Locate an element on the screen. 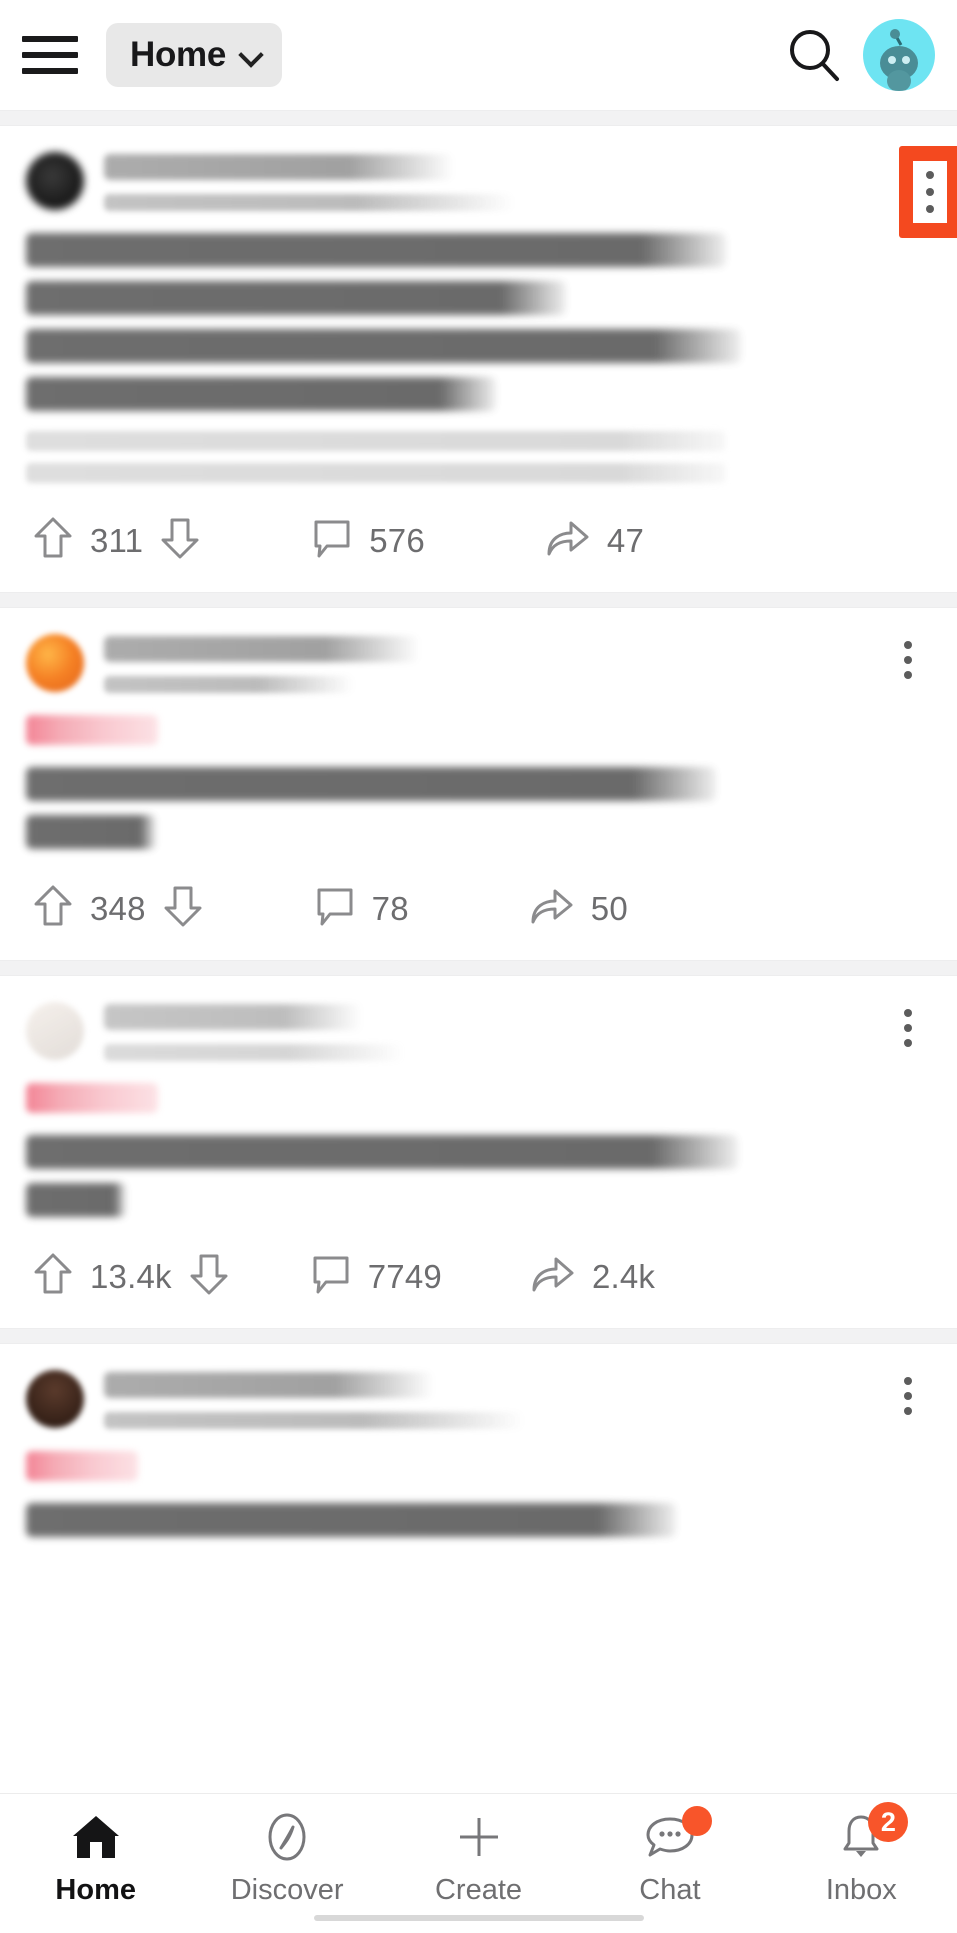  post-action-bar: 13.4k 7749 2.4k is located at coordinates (478, 1279).